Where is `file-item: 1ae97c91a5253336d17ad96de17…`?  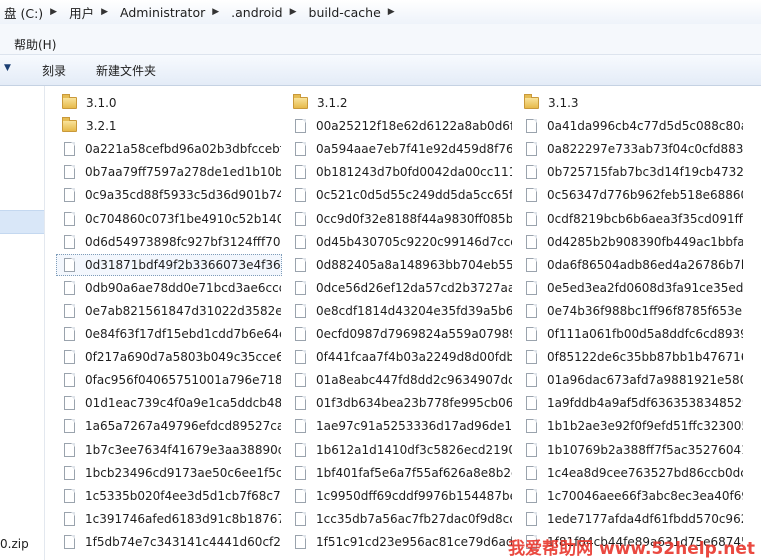
file-item: 1ae97c91a5253336d17ad96de17… is located at coordinates (400, 426).